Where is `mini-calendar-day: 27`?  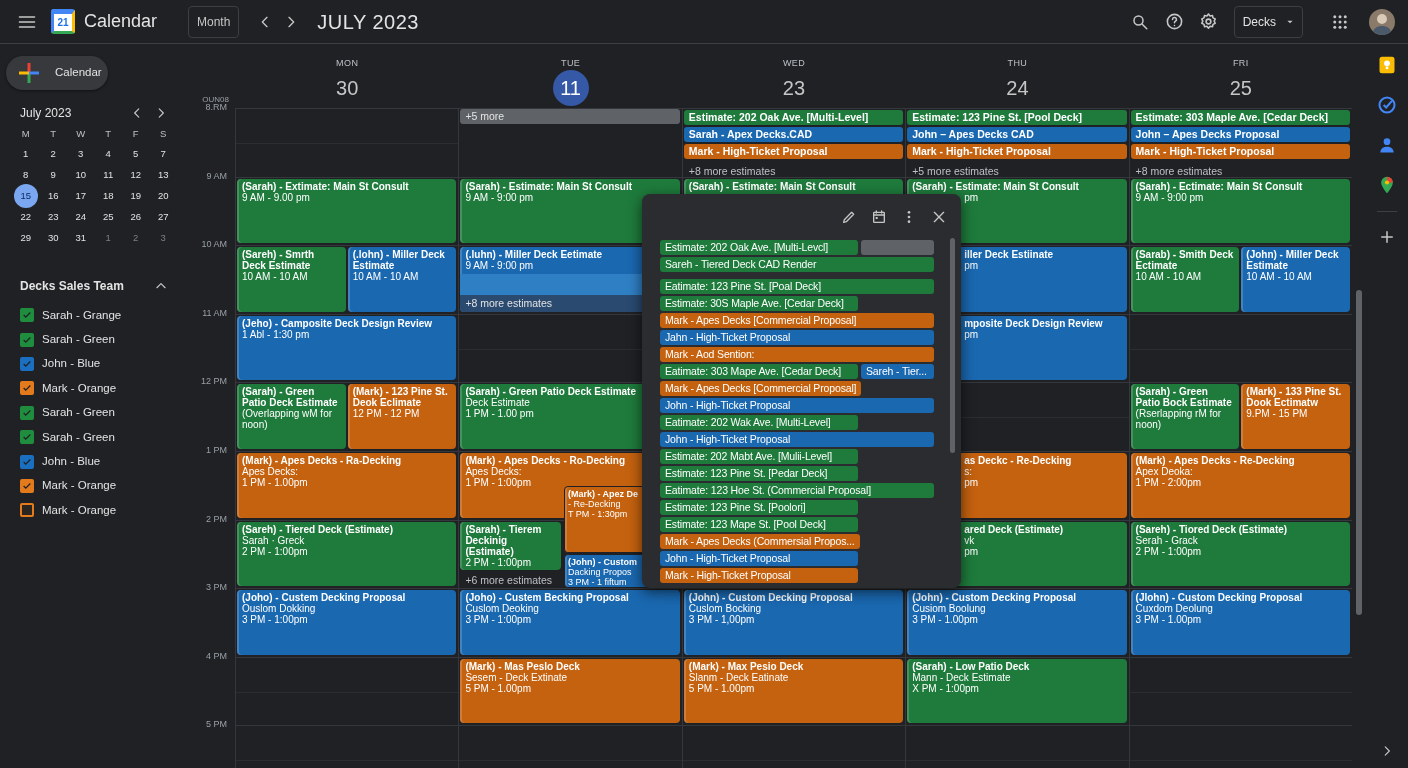
mini-calendar-day: 27 is located at coordinates (163, 217).